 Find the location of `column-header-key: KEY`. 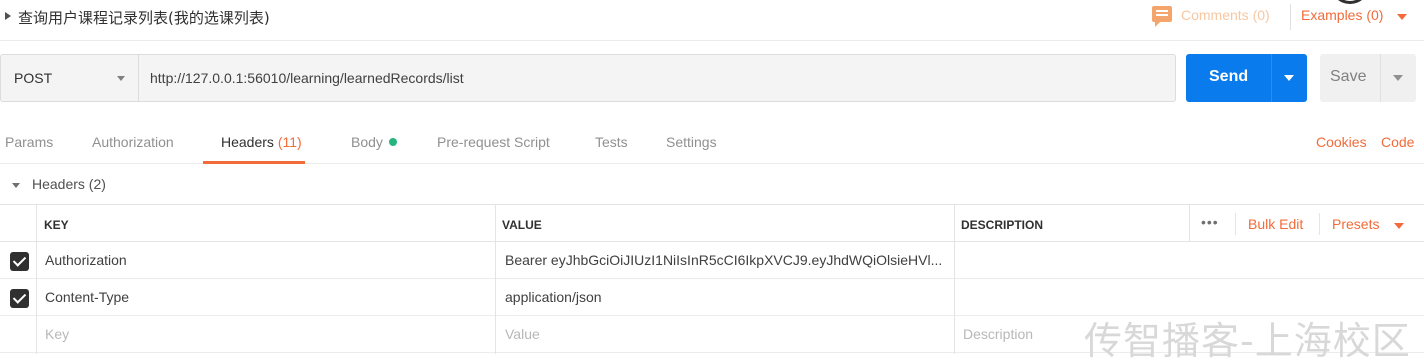

column-header-key: KEY is located at coordinates (56, 225).